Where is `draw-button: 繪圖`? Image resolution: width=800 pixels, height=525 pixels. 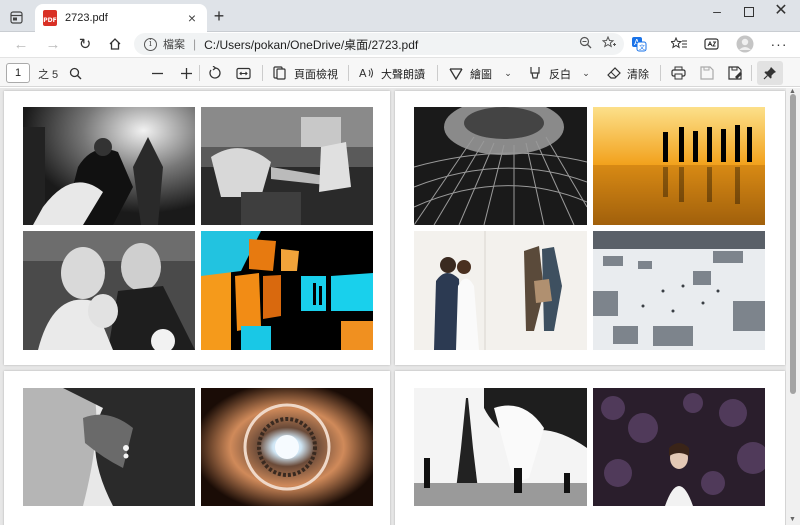 draw-button: 繪圖 is located at coordinates (481, 74).